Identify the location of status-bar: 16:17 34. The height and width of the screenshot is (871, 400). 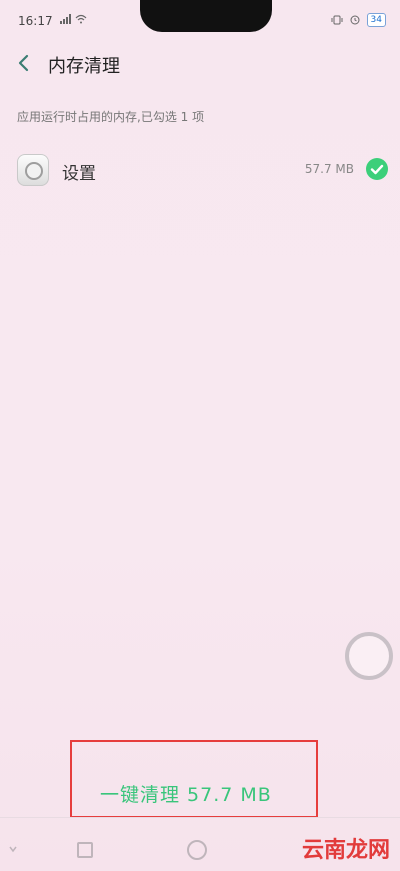
(200, 18).